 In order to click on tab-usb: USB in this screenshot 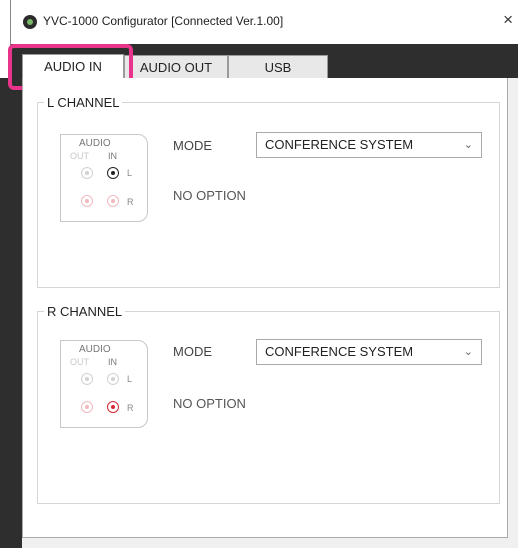, I will do `click(278, 66)`.